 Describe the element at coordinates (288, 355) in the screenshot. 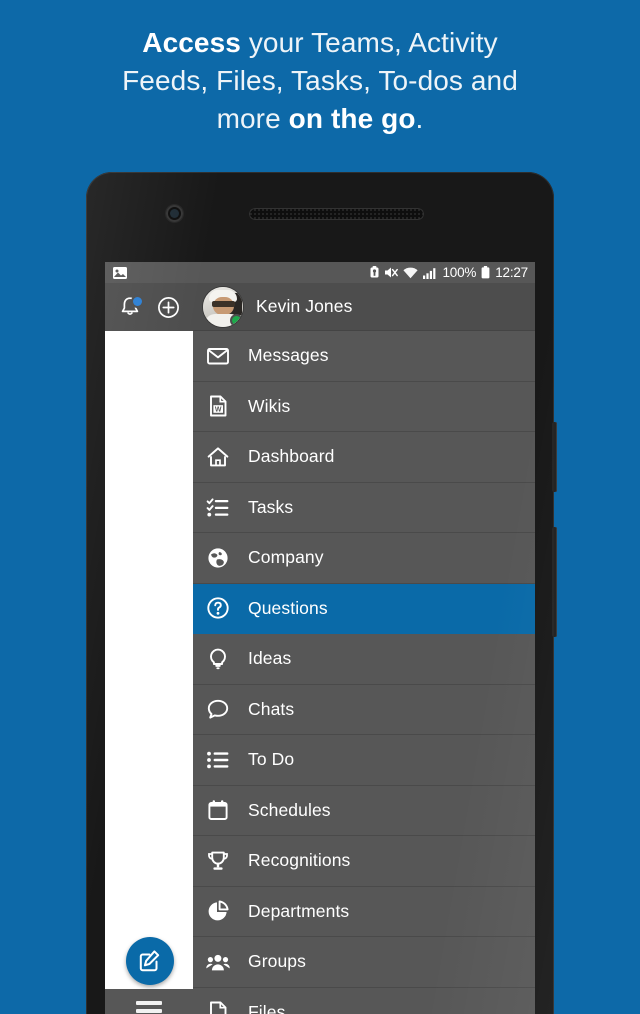

I see `menu-item-label: Messages` at that location.